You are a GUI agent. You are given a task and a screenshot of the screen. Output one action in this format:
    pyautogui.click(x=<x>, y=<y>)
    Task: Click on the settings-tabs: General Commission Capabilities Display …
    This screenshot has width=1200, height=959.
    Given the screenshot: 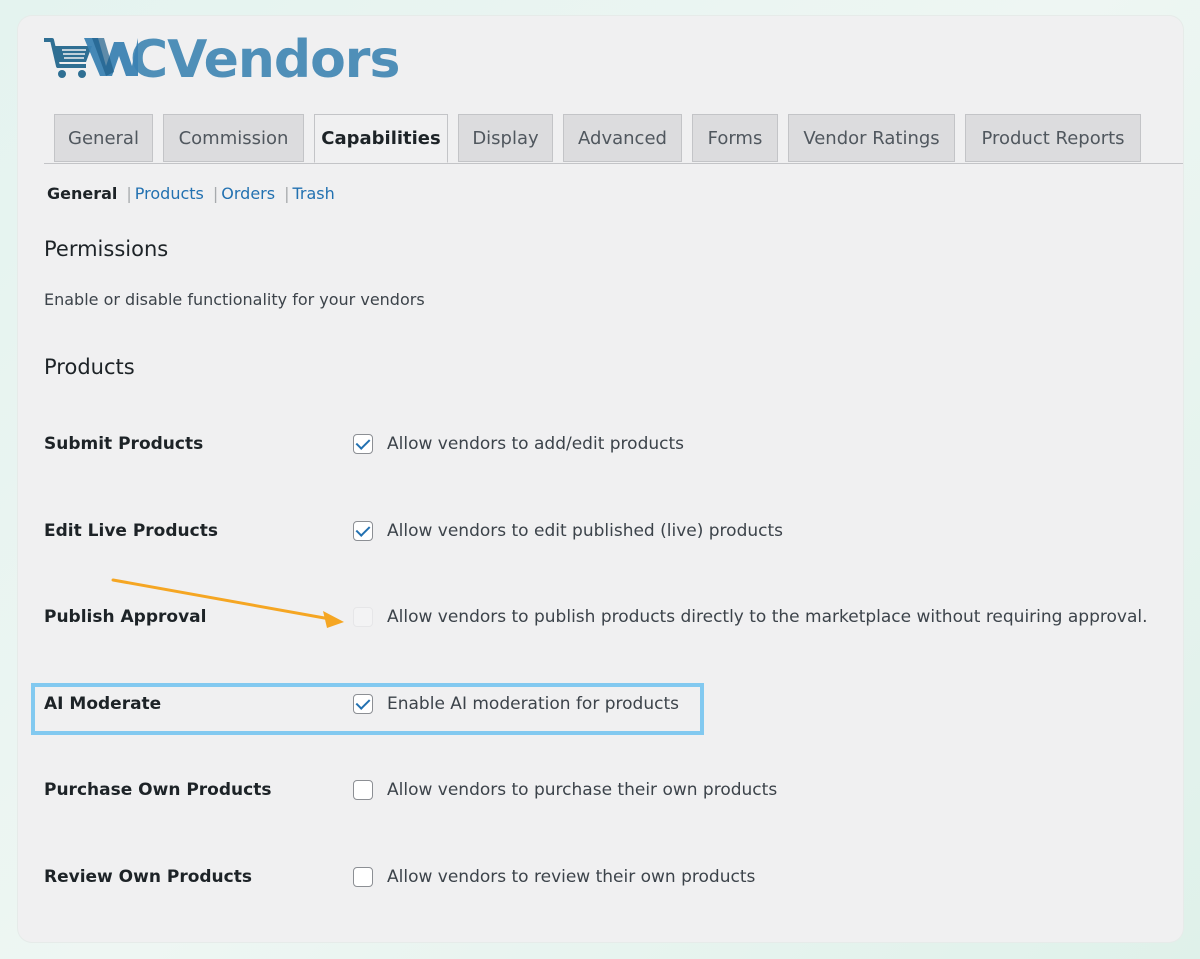 What is the action you would take?
    pyautogui.click(x=613, y=139)
    